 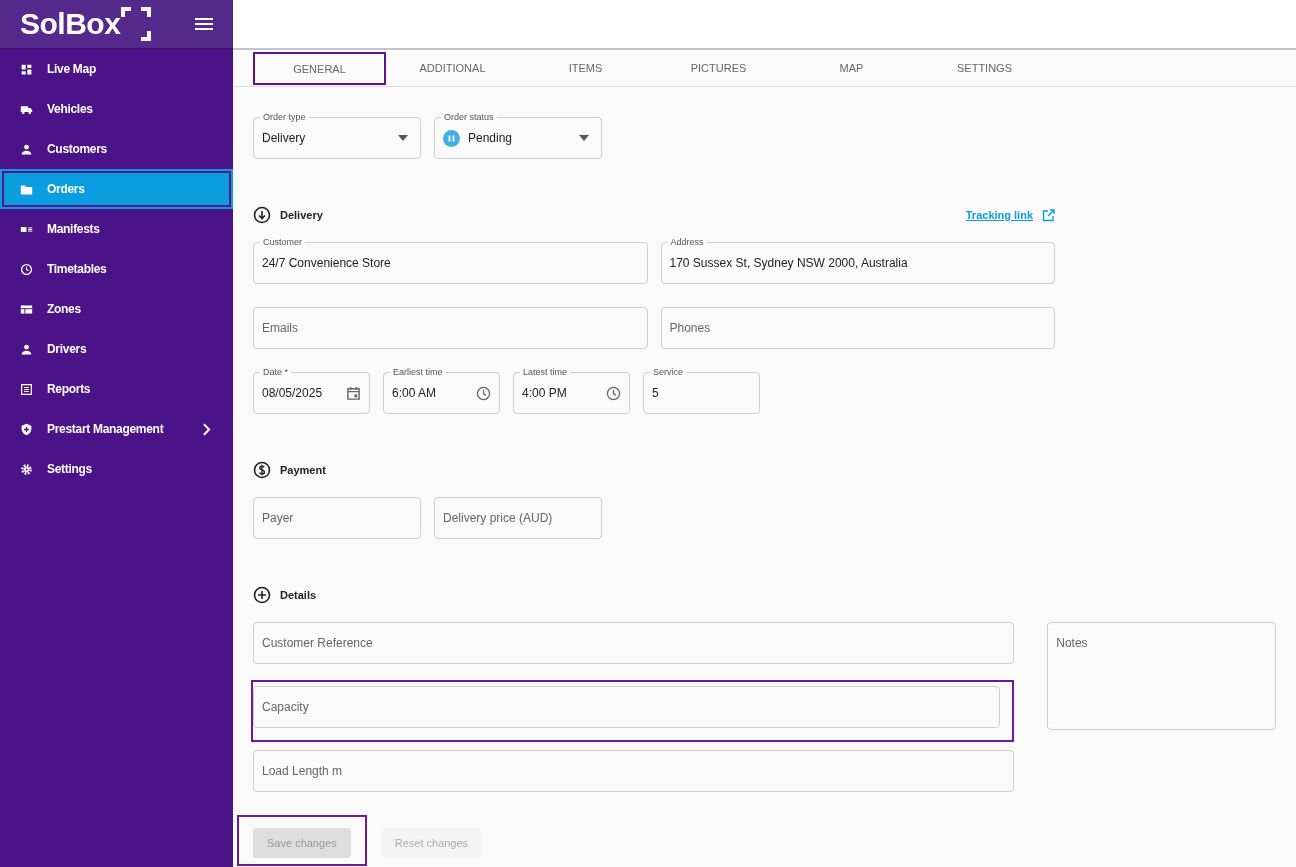 What do you see at coordinates (1048, 215) in the screenshot?
I see `external-link-icon` at bounding box center [1048, 215].